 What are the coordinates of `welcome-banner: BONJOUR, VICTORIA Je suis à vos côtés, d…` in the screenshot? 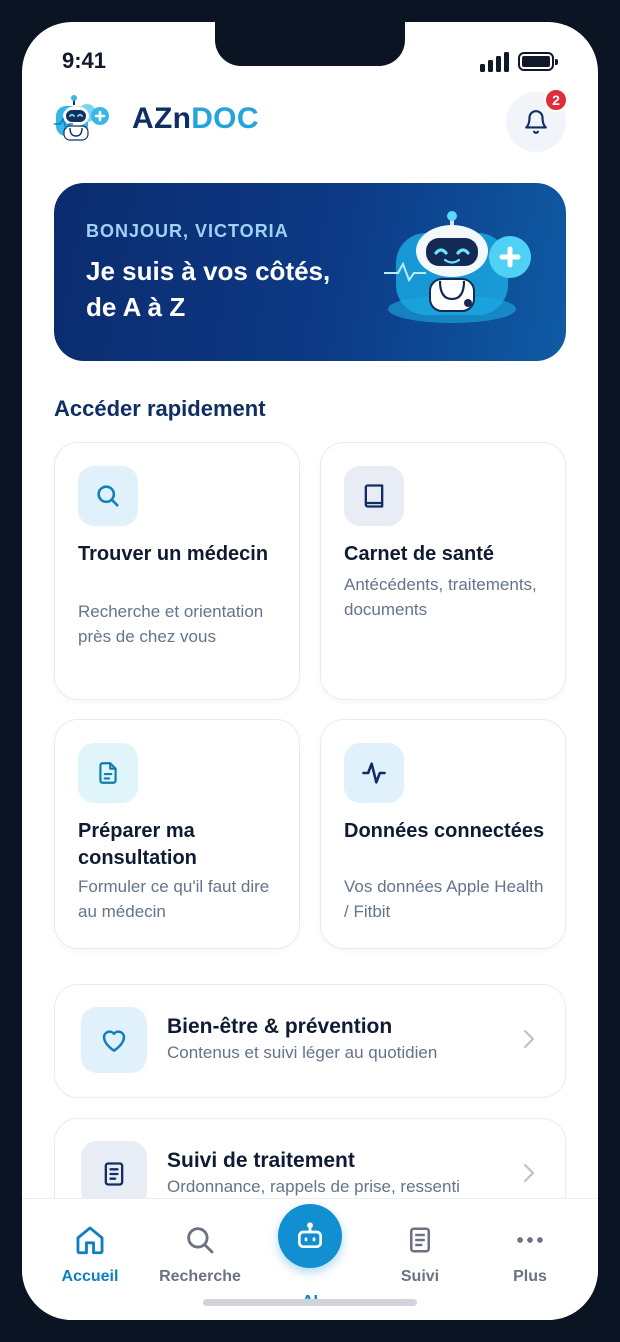 It's located at (310, 272).